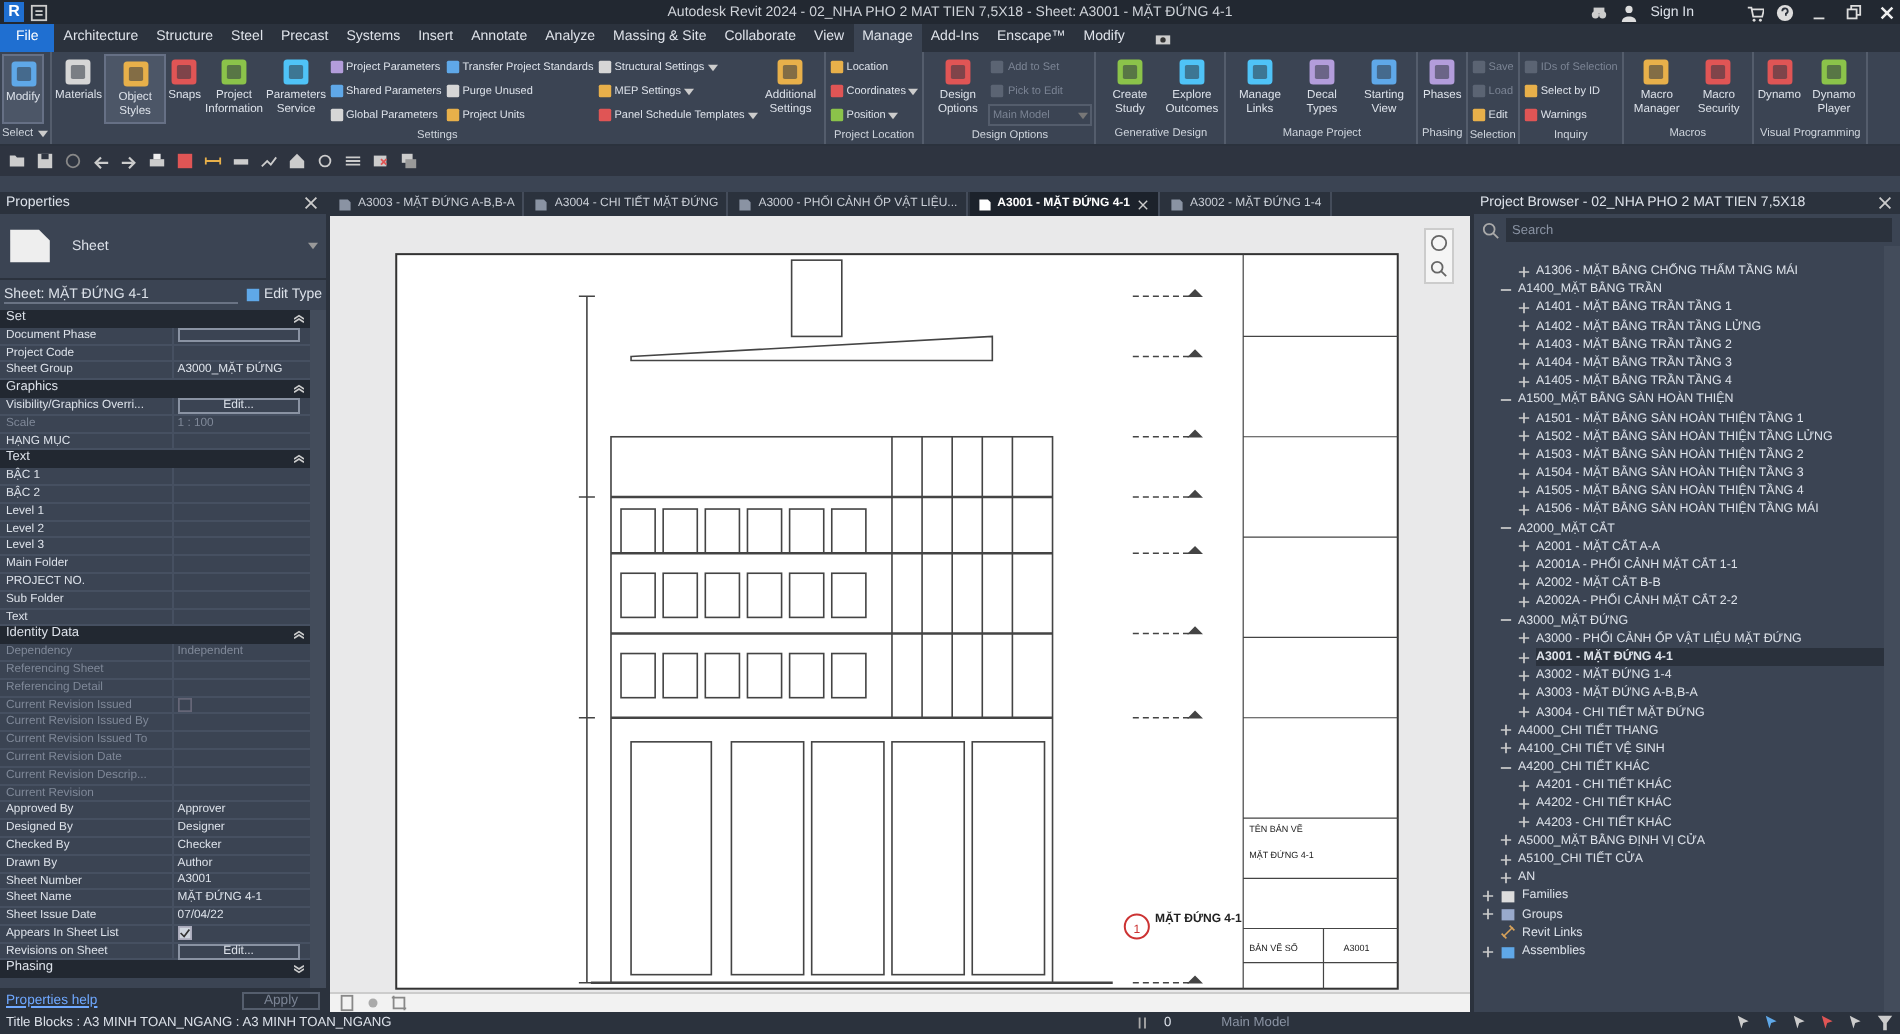  Describe the element at coordinates (1599, 12) in the screenshot. I see `binoculars-icon` at that location.